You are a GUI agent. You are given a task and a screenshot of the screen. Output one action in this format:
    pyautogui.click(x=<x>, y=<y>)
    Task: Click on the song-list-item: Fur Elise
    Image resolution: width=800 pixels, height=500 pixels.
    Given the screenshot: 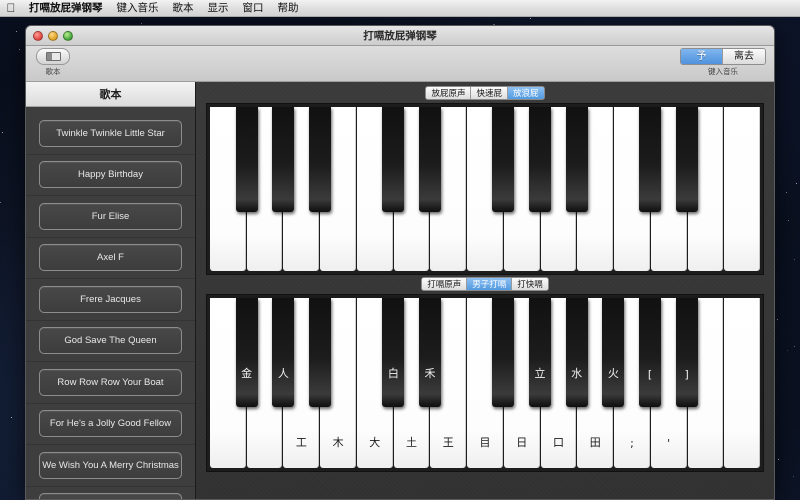 What is the action you would take?
    pyautogui.click(x=110, y=217)
    